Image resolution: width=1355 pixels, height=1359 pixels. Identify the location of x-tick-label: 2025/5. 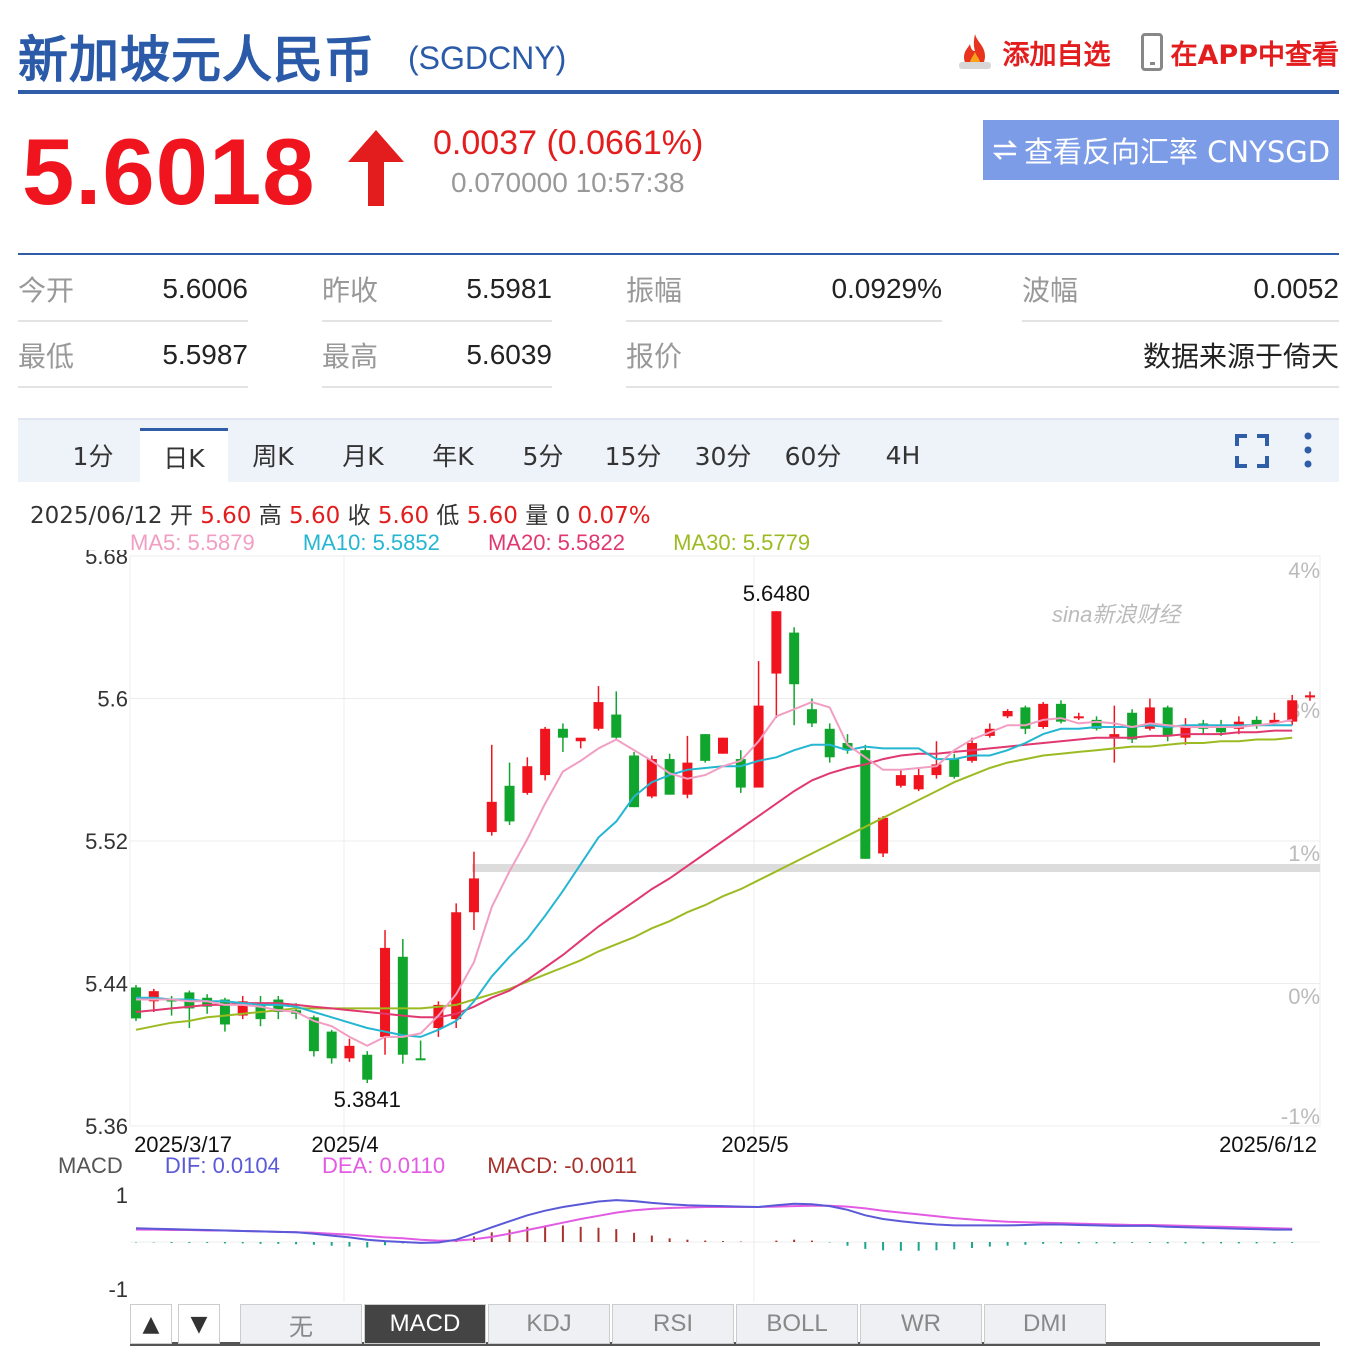
(754, 1144).